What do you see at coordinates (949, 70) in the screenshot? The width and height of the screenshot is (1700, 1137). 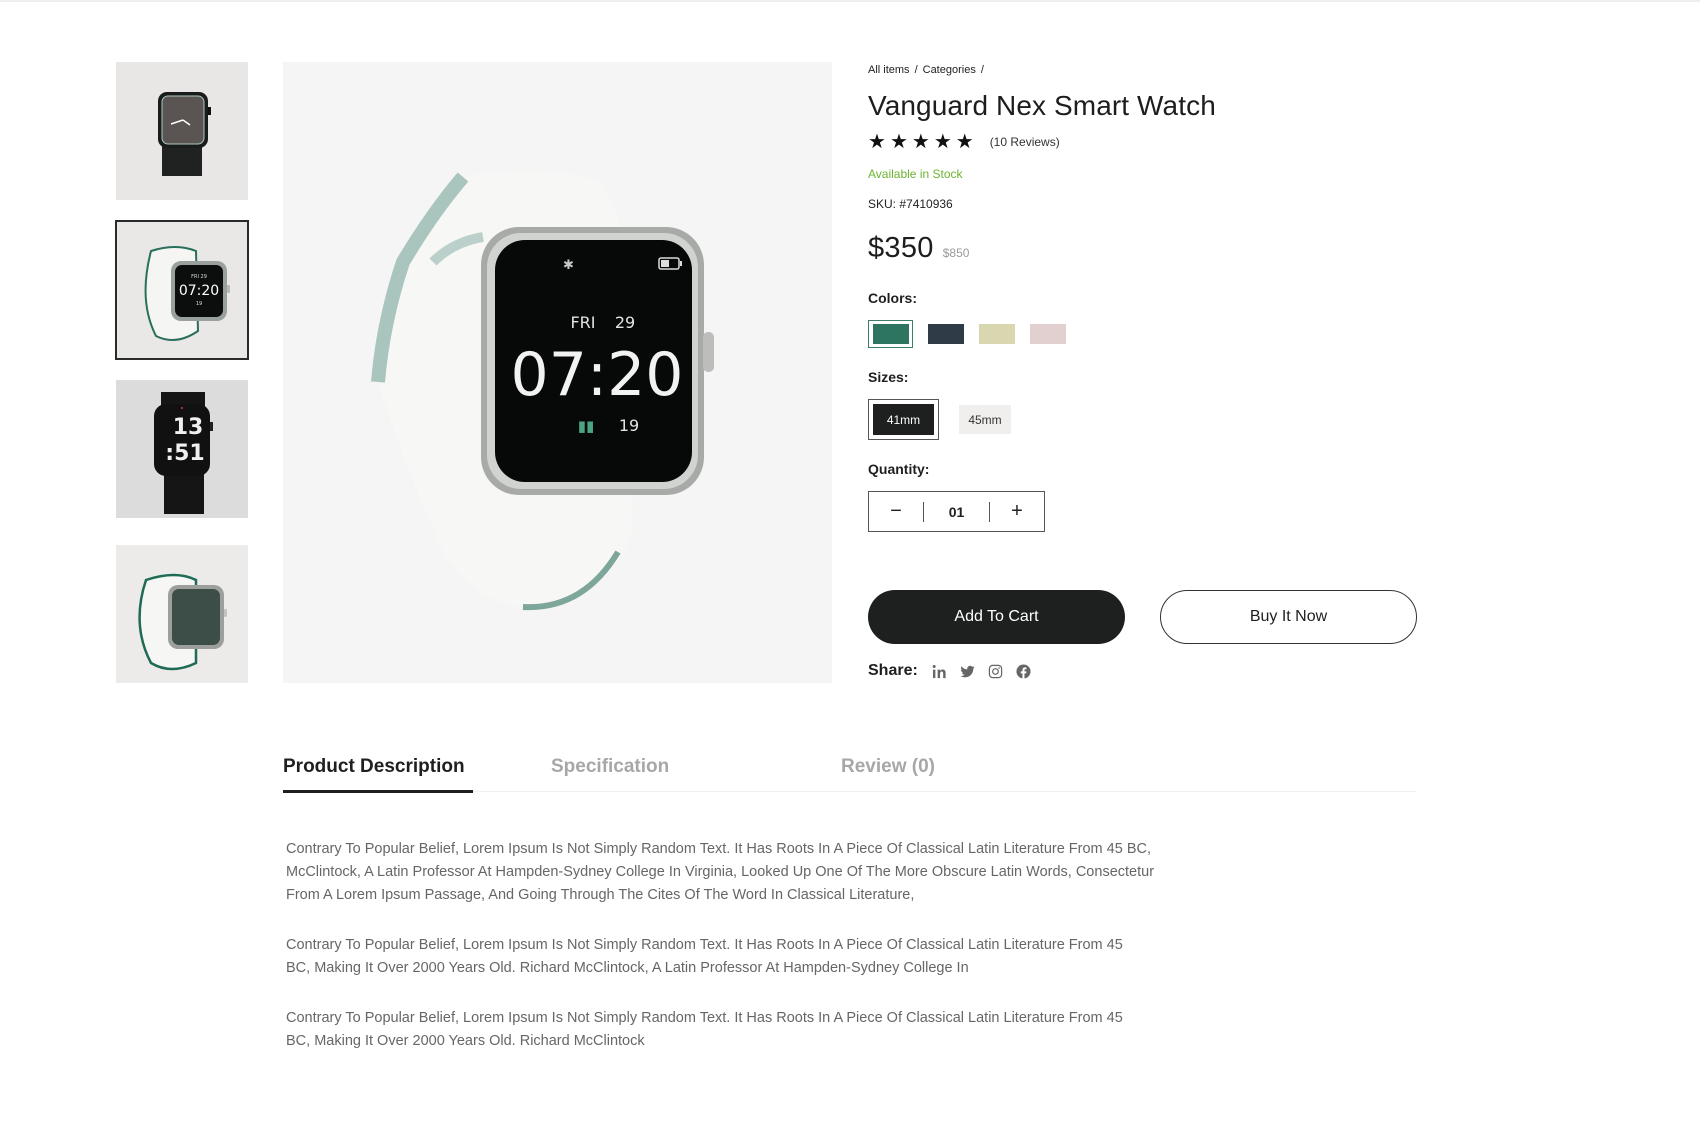 I see `breadcrumb-categories: Categories` at bounding box center [949, 70].